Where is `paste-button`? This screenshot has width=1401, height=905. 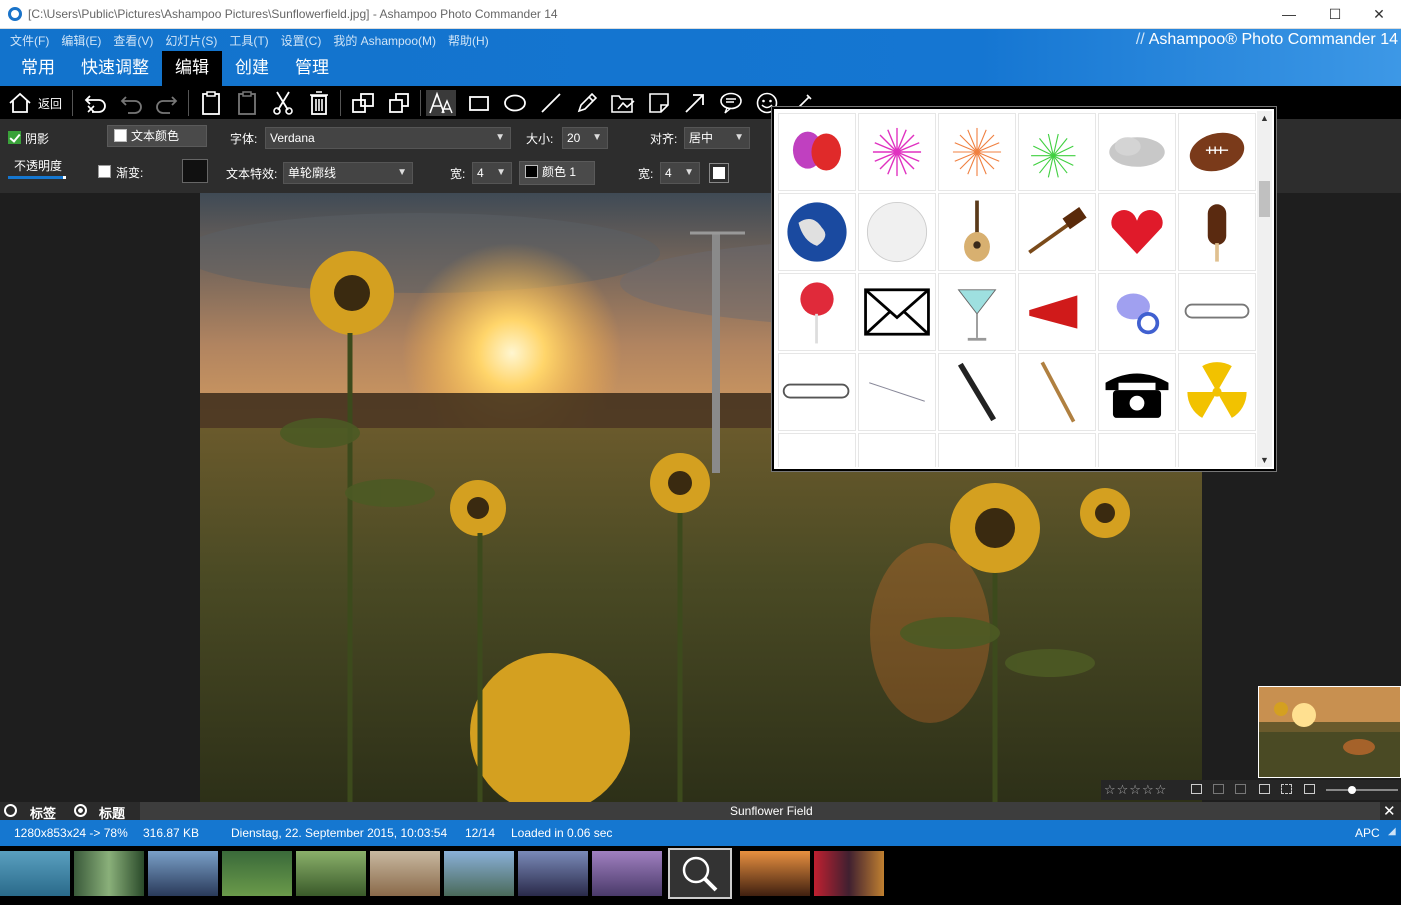 paste-button is located at coordinates (211, 103).